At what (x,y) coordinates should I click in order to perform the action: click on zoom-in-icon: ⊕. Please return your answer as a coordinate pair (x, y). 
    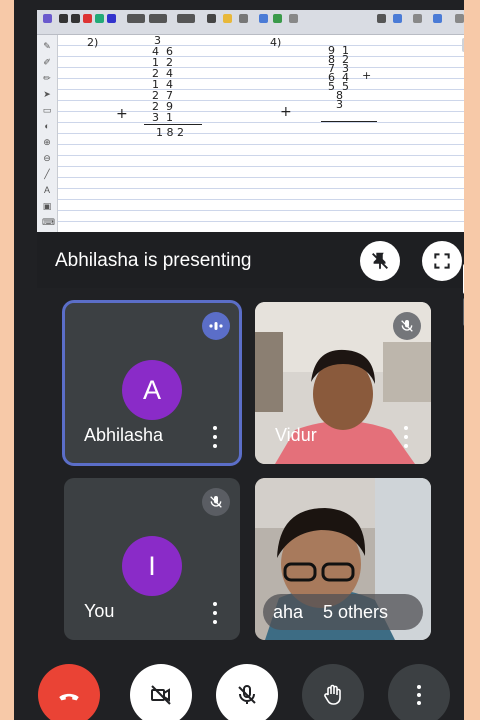
    Looking at the image, I should click on (47, 142).